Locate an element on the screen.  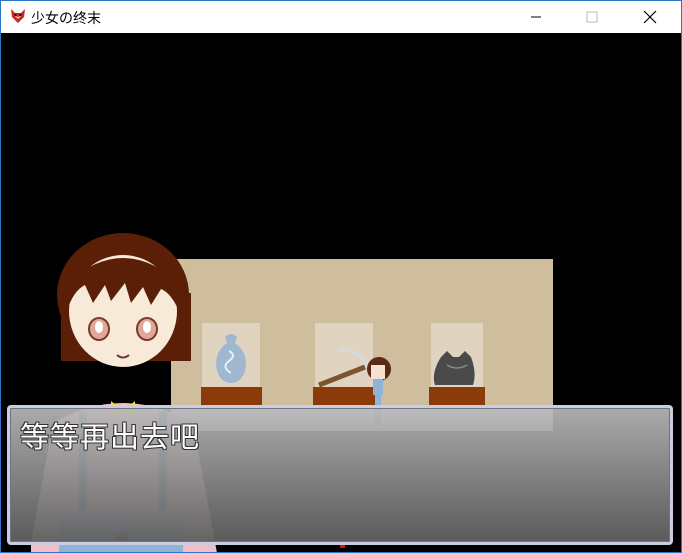
close-icon is located at coordinates (650, 17).